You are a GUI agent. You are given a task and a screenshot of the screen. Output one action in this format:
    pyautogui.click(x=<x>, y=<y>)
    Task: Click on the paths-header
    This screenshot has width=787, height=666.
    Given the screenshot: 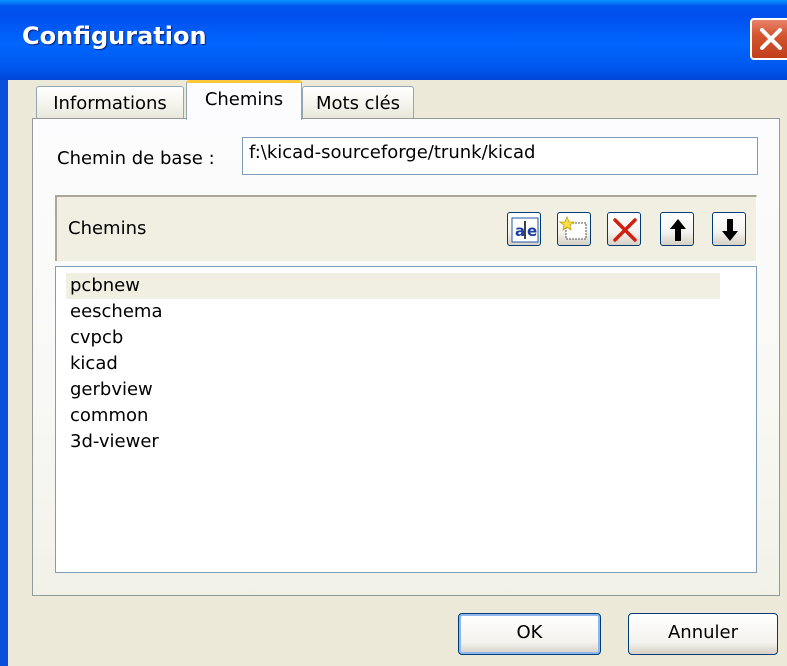 What is the action you would take?
    pyautogui.click(x=406, y=228)
    